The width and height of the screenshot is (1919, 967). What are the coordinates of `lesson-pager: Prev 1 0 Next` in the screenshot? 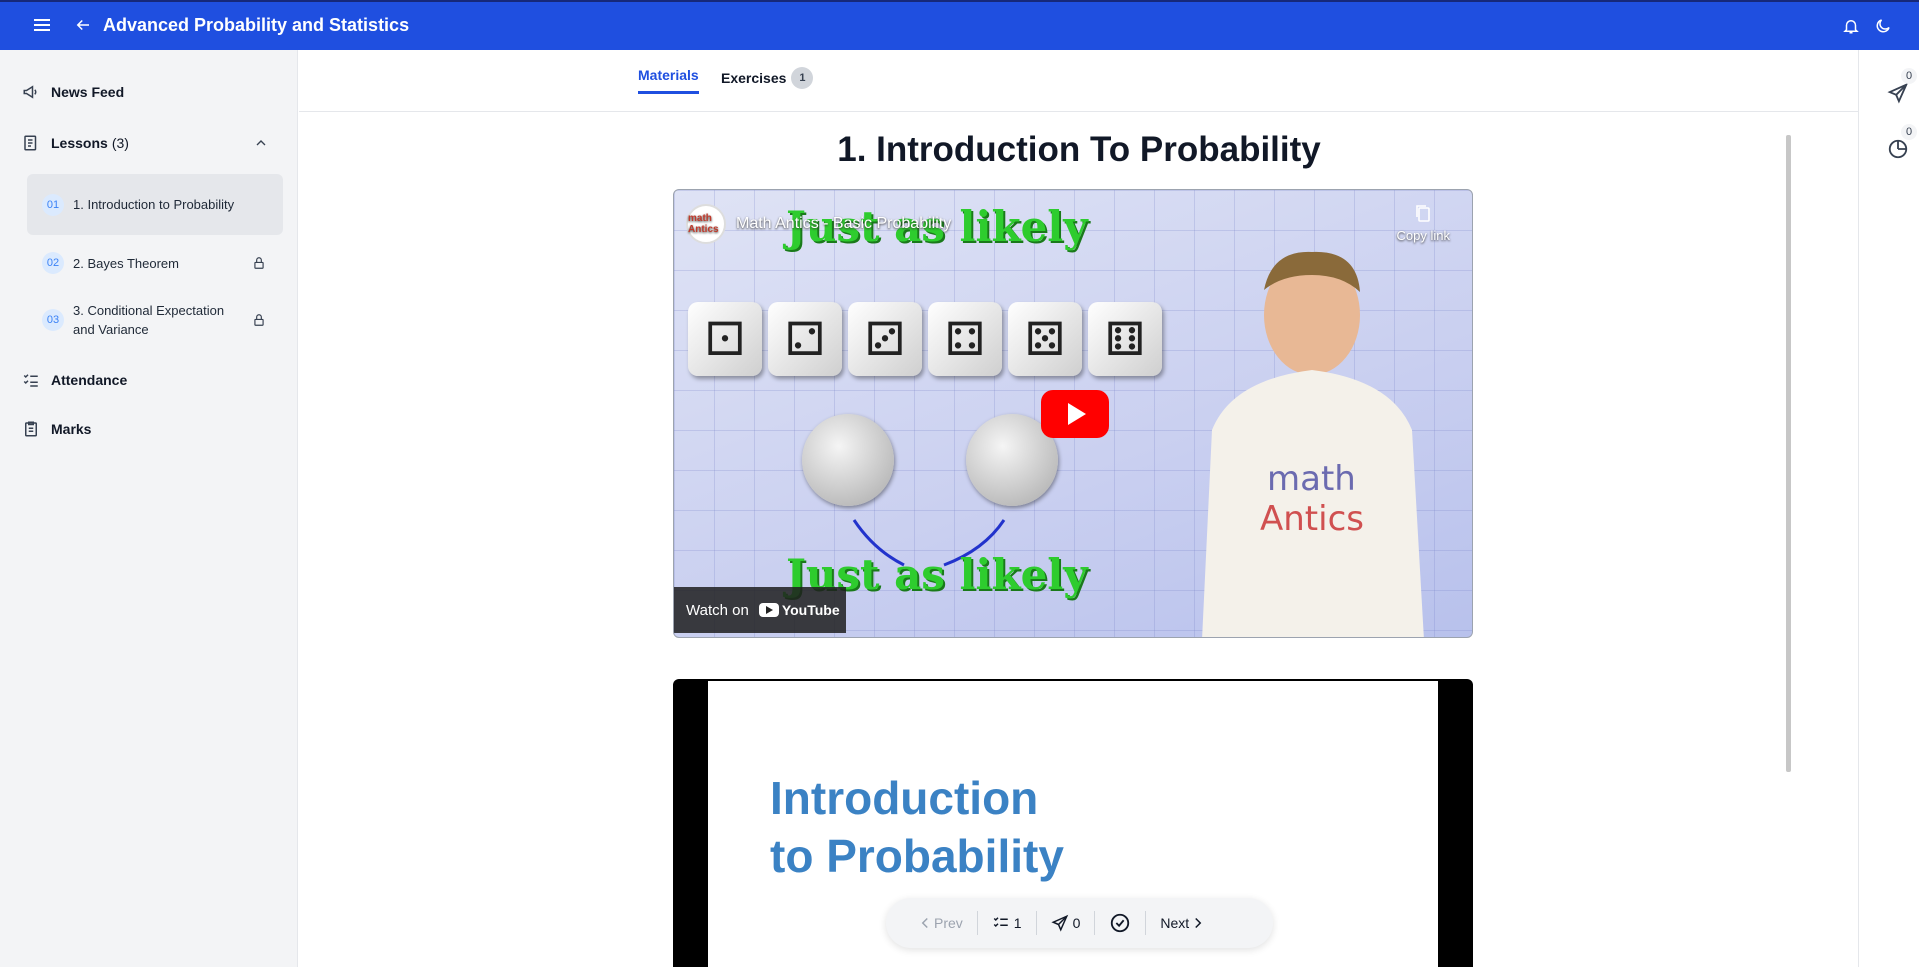 It's located at (1079, 923).